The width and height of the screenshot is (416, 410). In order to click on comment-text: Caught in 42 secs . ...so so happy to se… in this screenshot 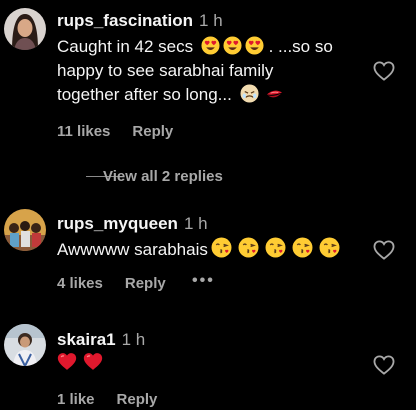, I will do `click(214, 71)`.